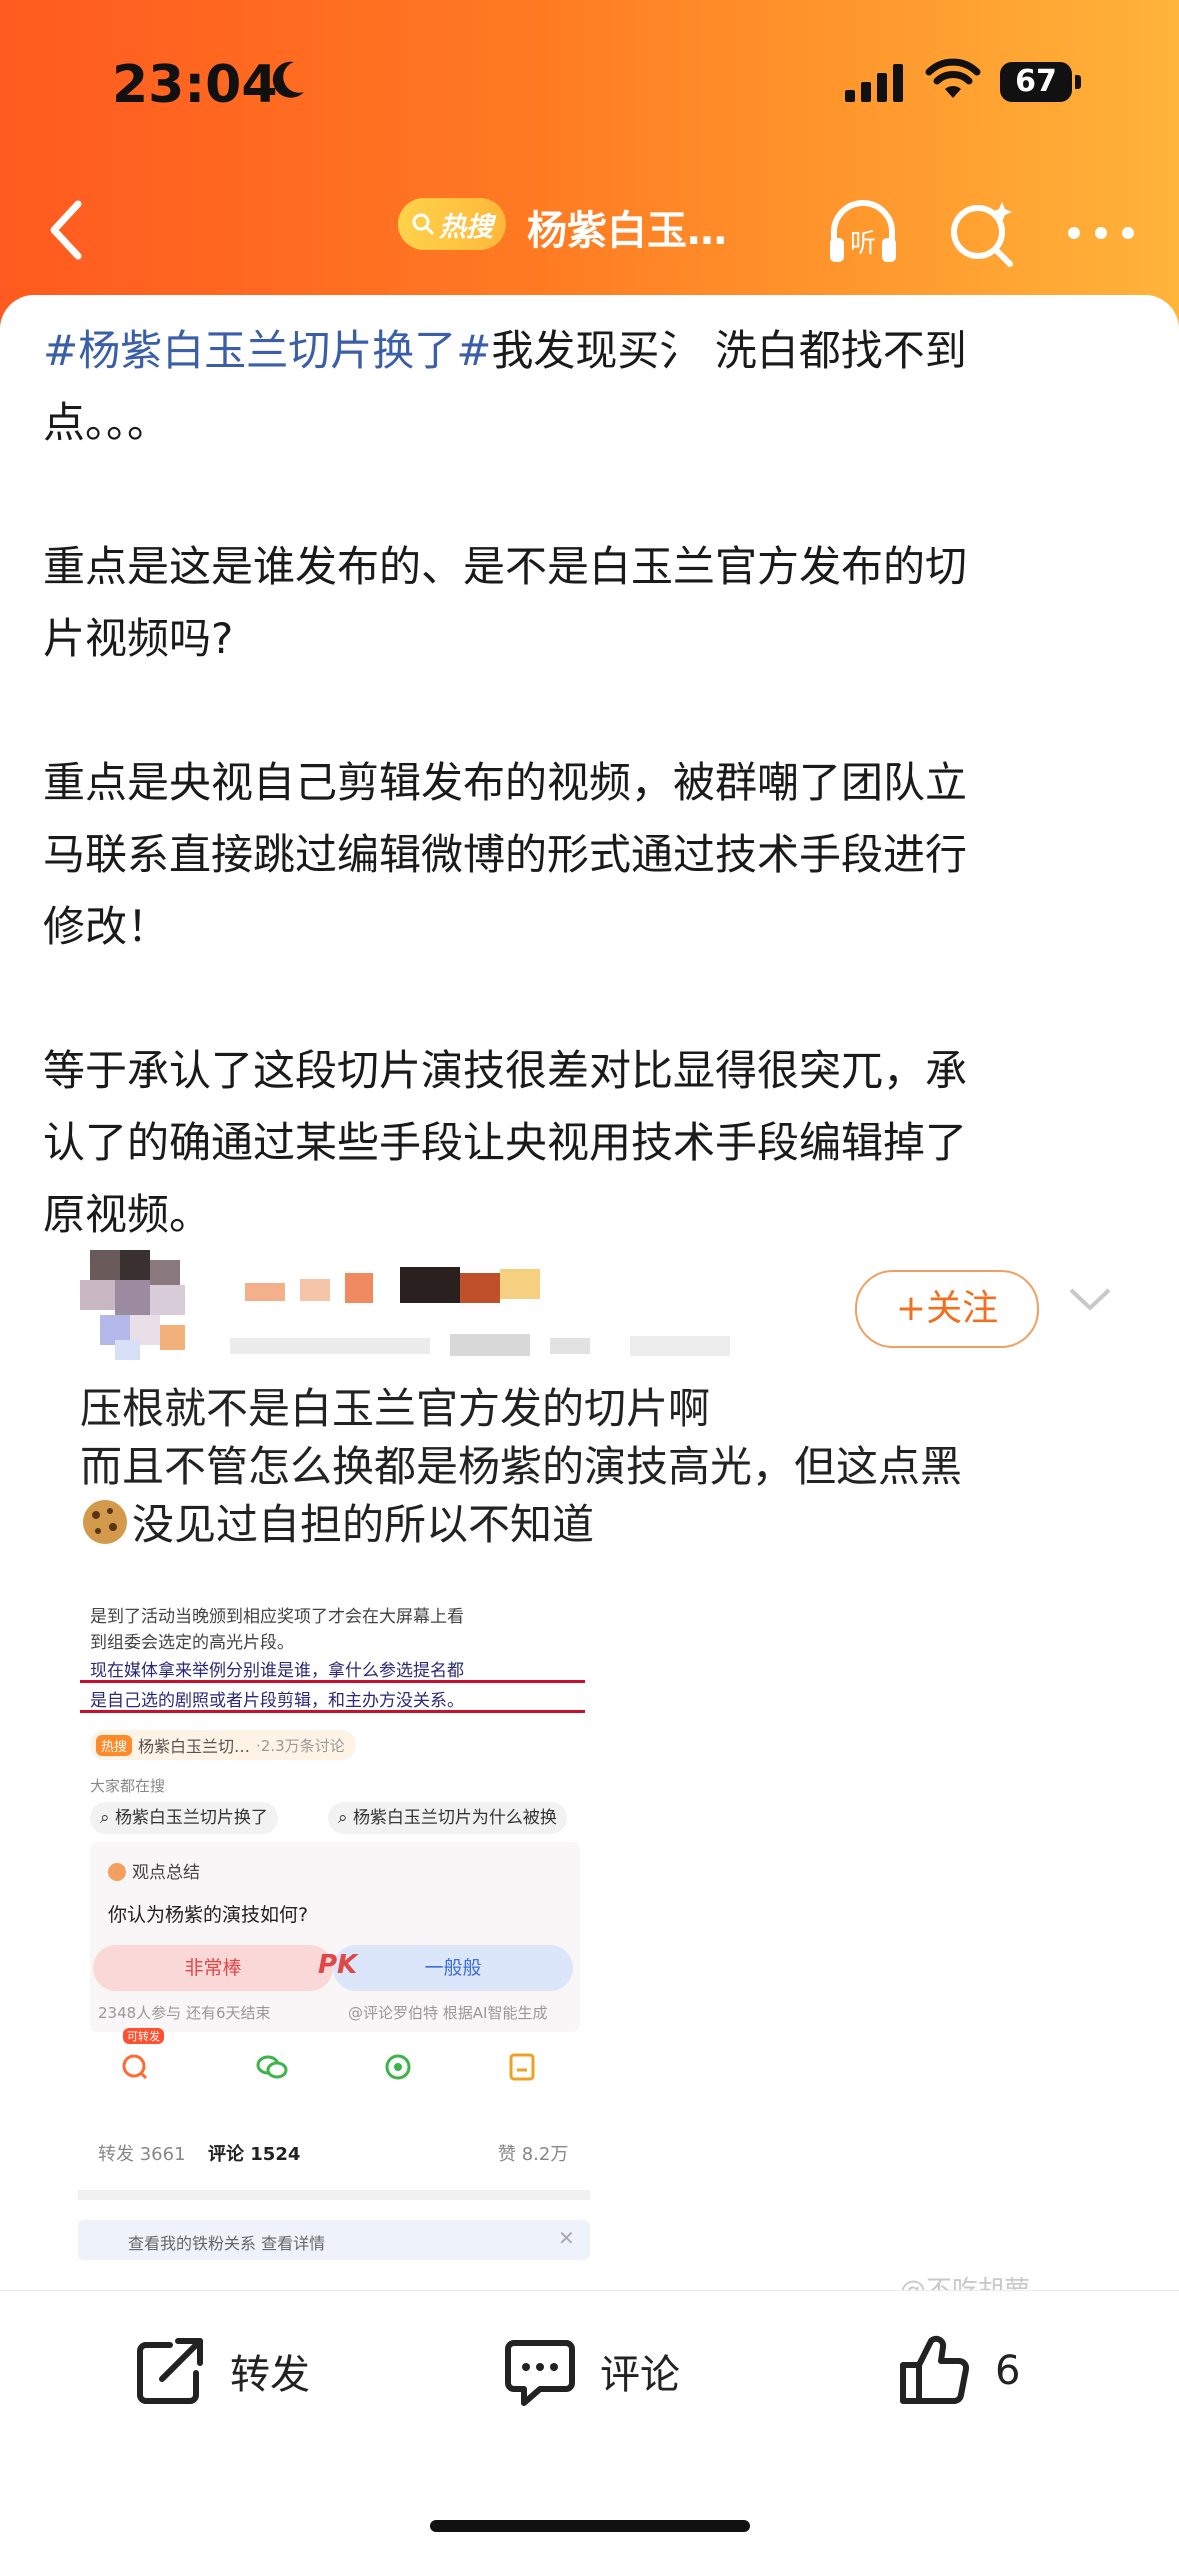 Image resolution: width=1179 pixels, height=2557 pixels. Describe the element at coordinates (106, 1523) in the screenshot. I see `cookie-emoji-icon` at that location.